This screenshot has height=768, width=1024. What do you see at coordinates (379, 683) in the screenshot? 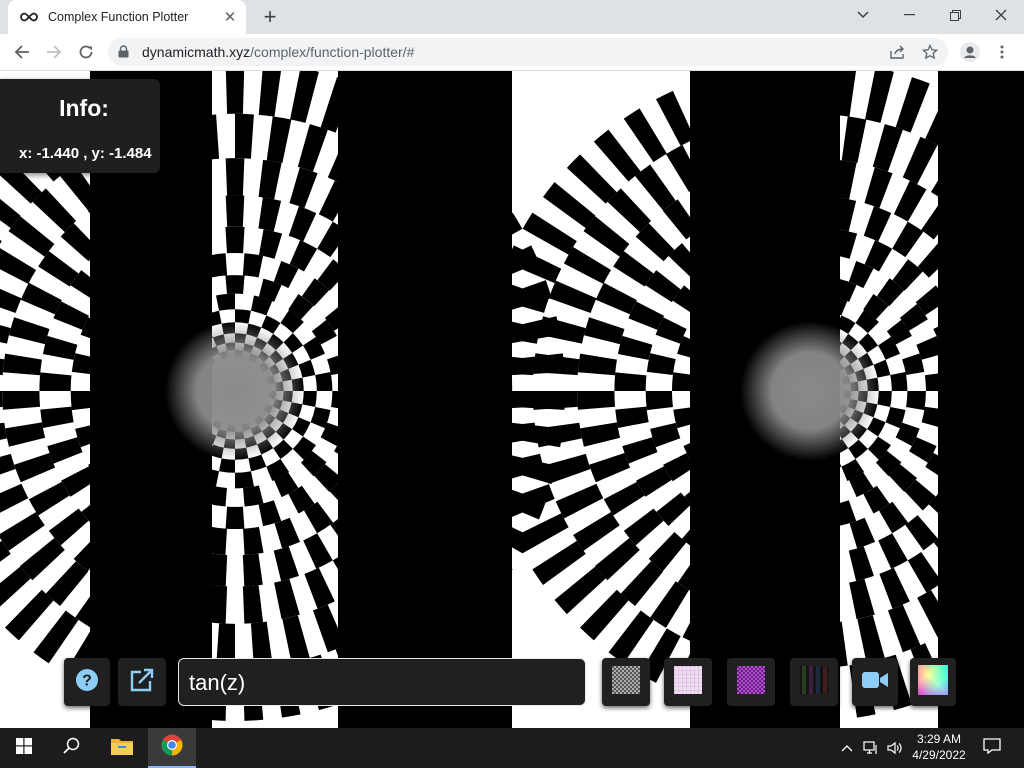
I see `function-input` at bounding box center [379, 683].